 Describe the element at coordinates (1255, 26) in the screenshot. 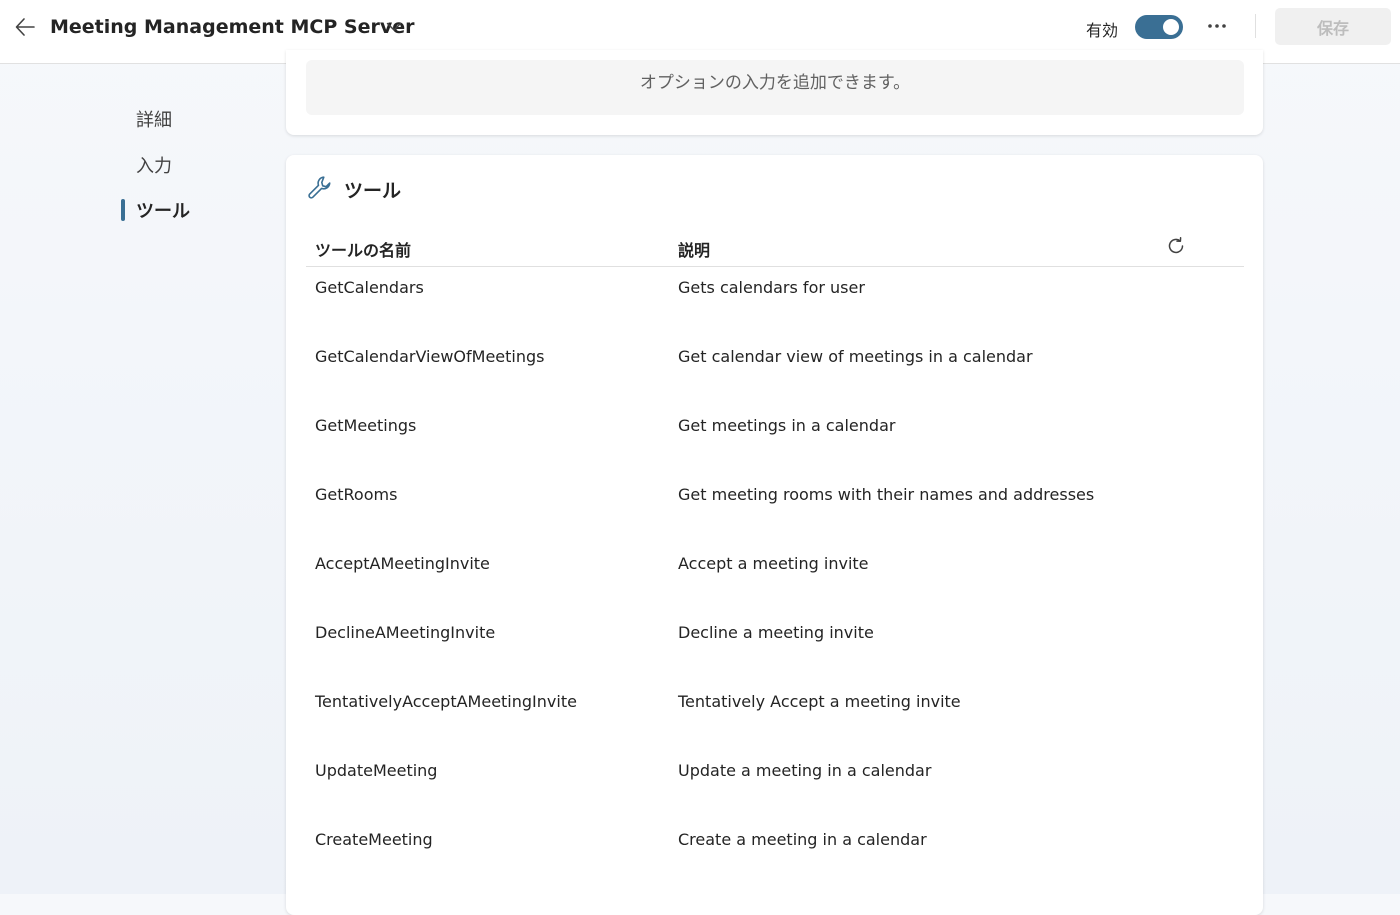

I see `toolbar-divider` at that location.